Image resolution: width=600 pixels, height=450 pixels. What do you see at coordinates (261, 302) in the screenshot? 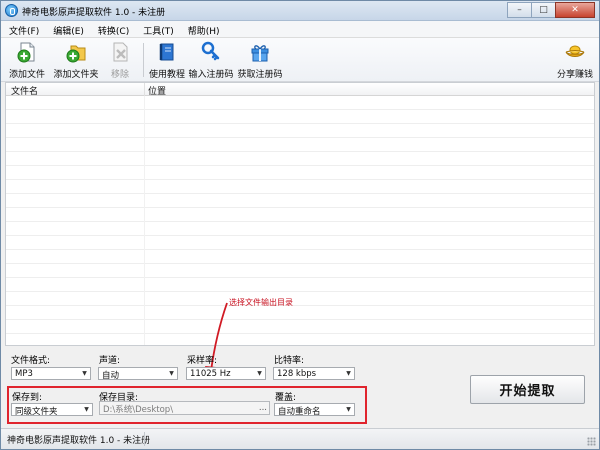
I see `annotation-text: 选择文件输出目录` at bounding box center [261, 302].